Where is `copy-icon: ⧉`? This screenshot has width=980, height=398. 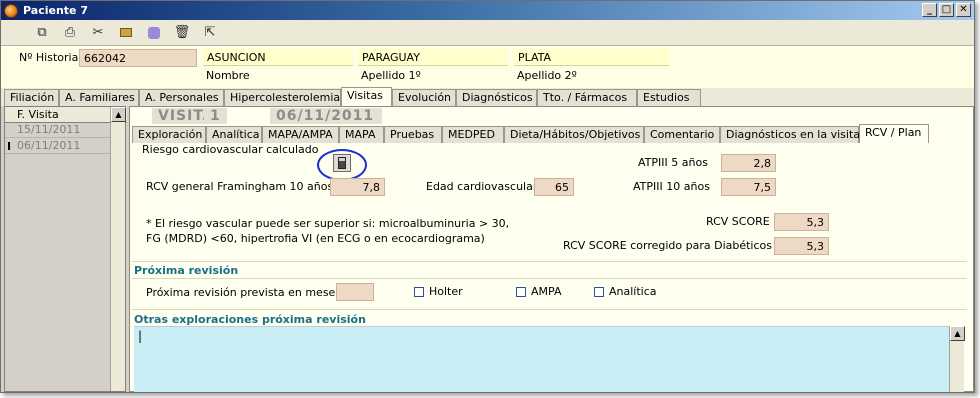
copy-icon: ⧉ is located at coordinates (42, 33).